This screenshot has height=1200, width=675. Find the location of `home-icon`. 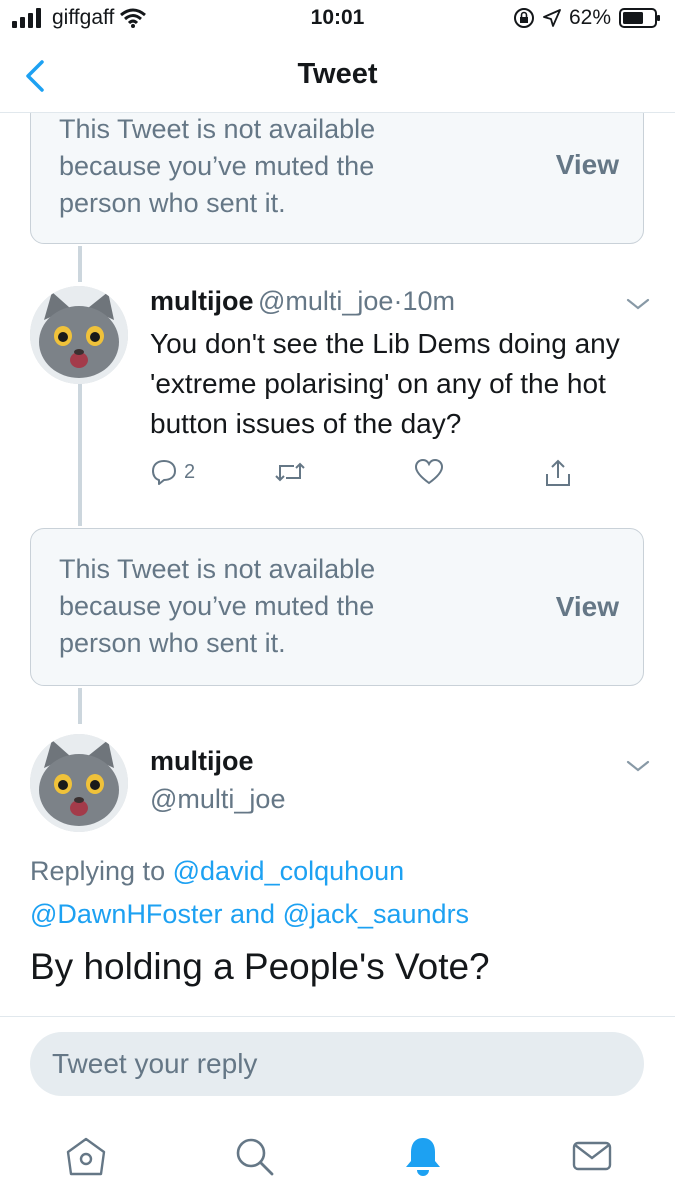

home-icon is located at coordinates (86, 1156).